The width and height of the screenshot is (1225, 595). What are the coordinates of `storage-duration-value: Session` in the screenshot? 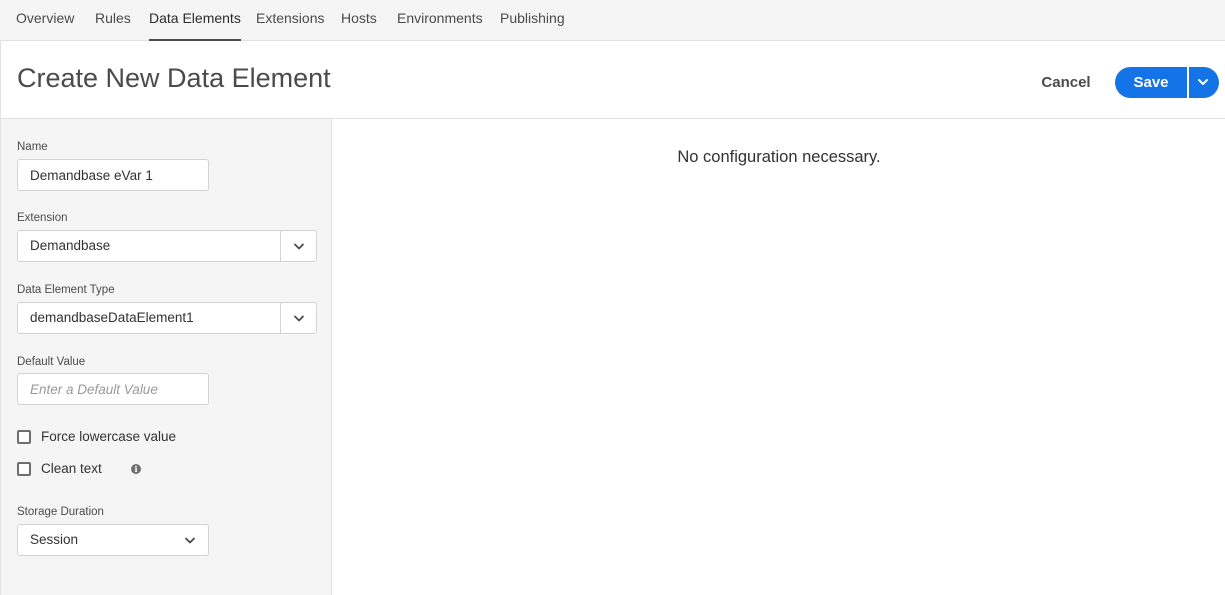 It's located at (54, 539).